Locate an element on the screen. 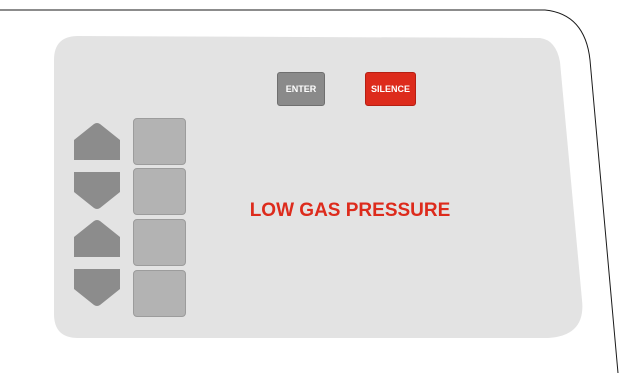  silence-button: SILENCE is located at coordinates (390, 89).